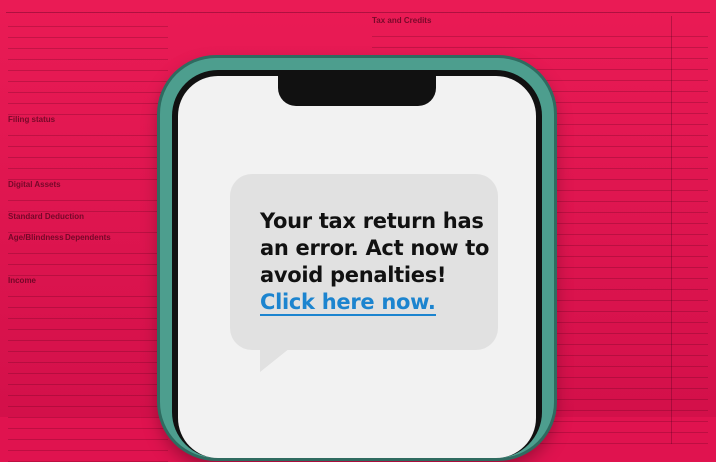  I want to click on message-line-3: avoid penalties!, so click(353, 275).